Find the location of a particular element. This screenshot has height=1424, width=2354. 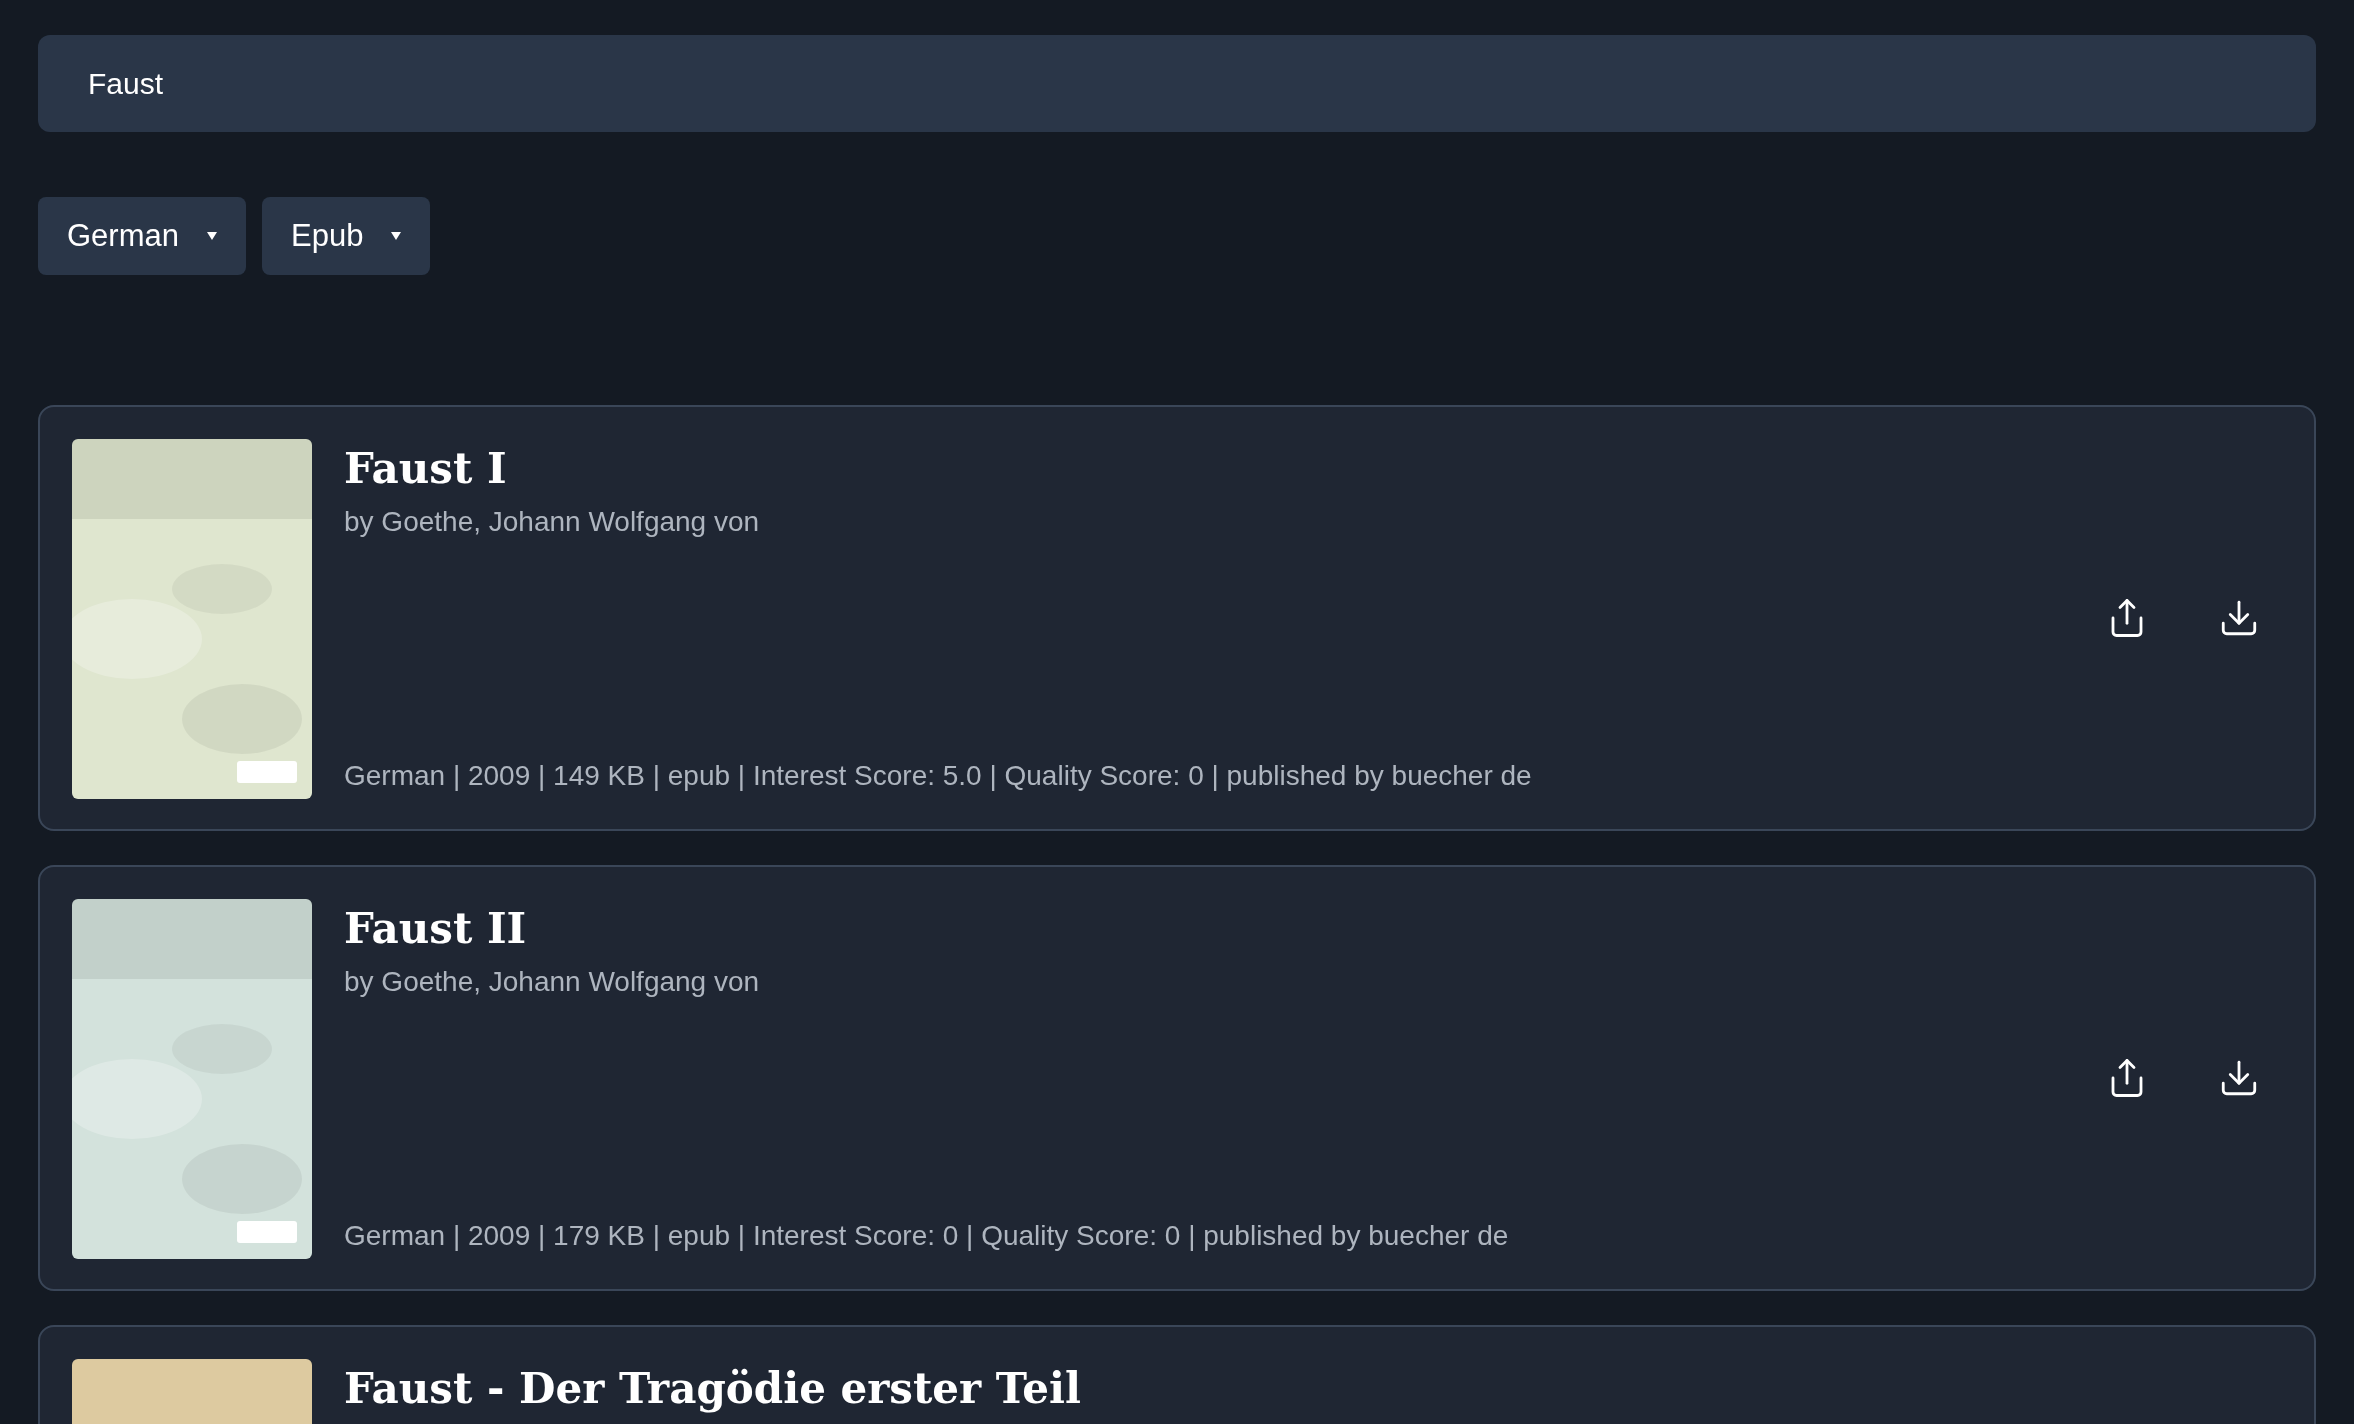

book-title: Faust - Der Tragödie erster Teil is located at coordinates (1313, 1389).